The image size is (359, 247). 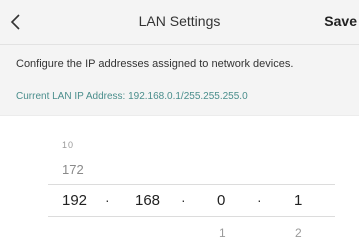 I want to click on picker-col2-selected: 168, so click(x=147, y=200).